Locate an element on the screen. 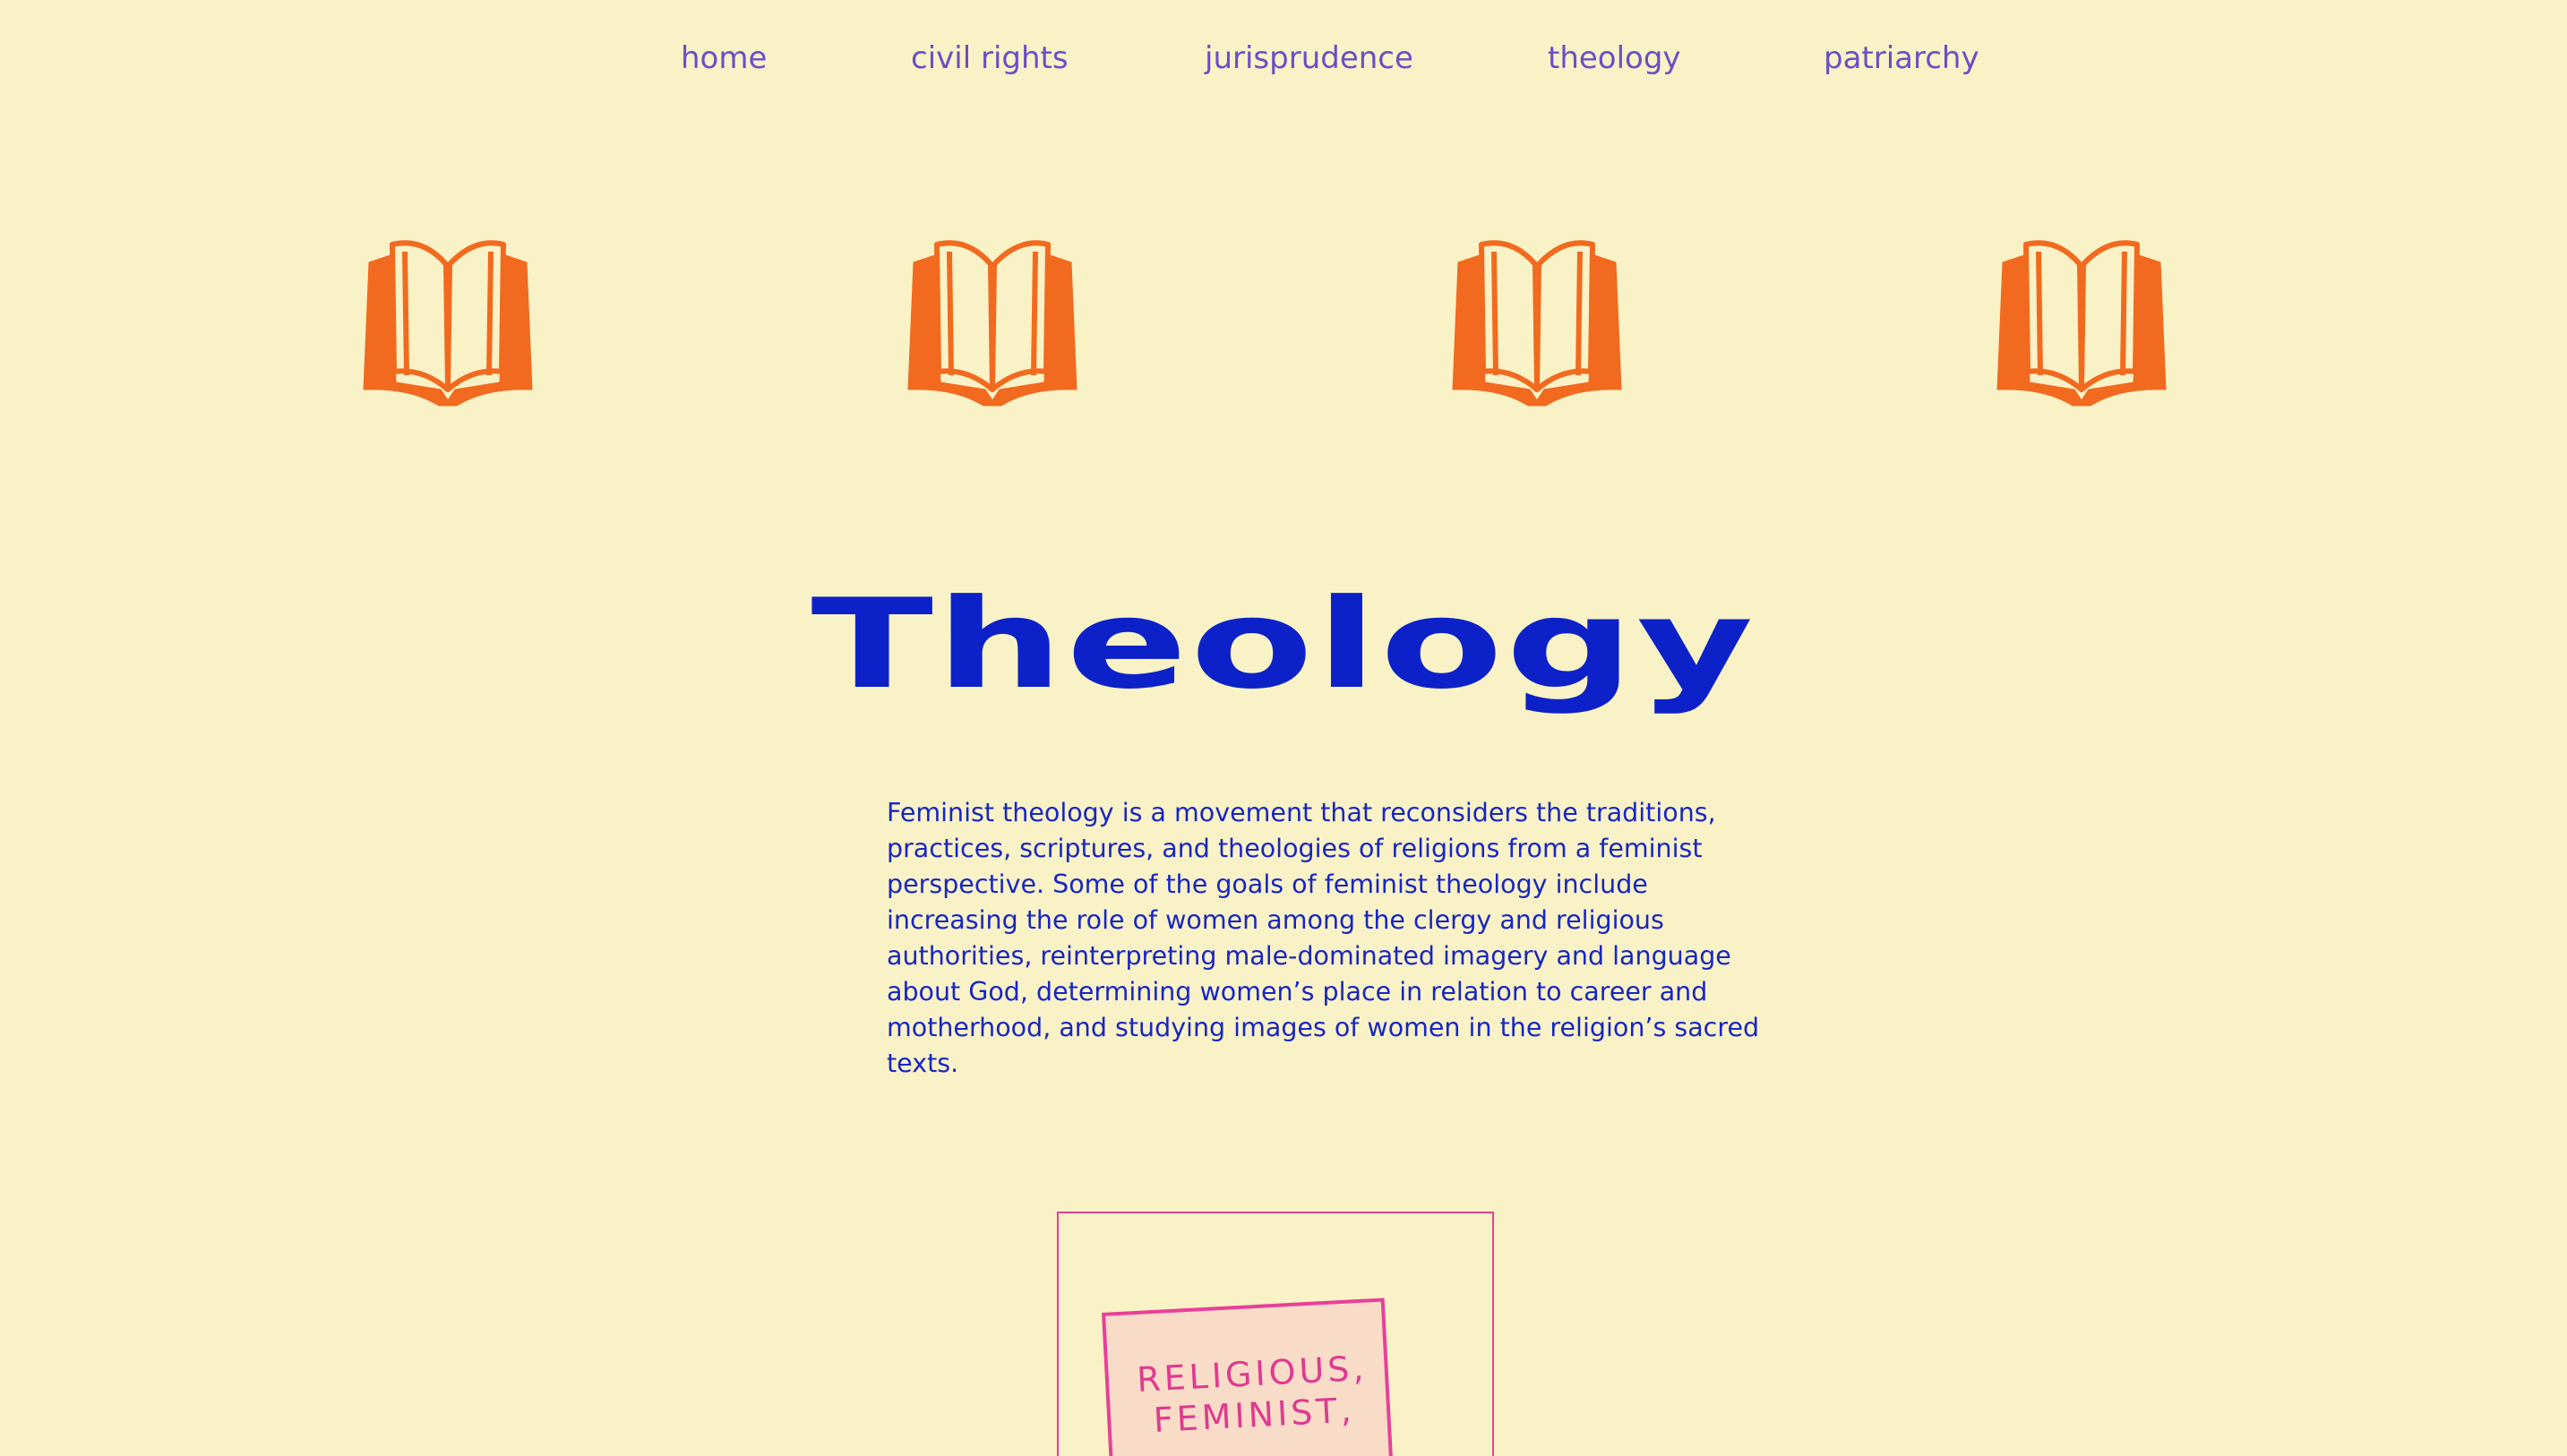  stamp-text: RELIGIOUS, FEMINIST, is located at coordinates (1253, 1395).